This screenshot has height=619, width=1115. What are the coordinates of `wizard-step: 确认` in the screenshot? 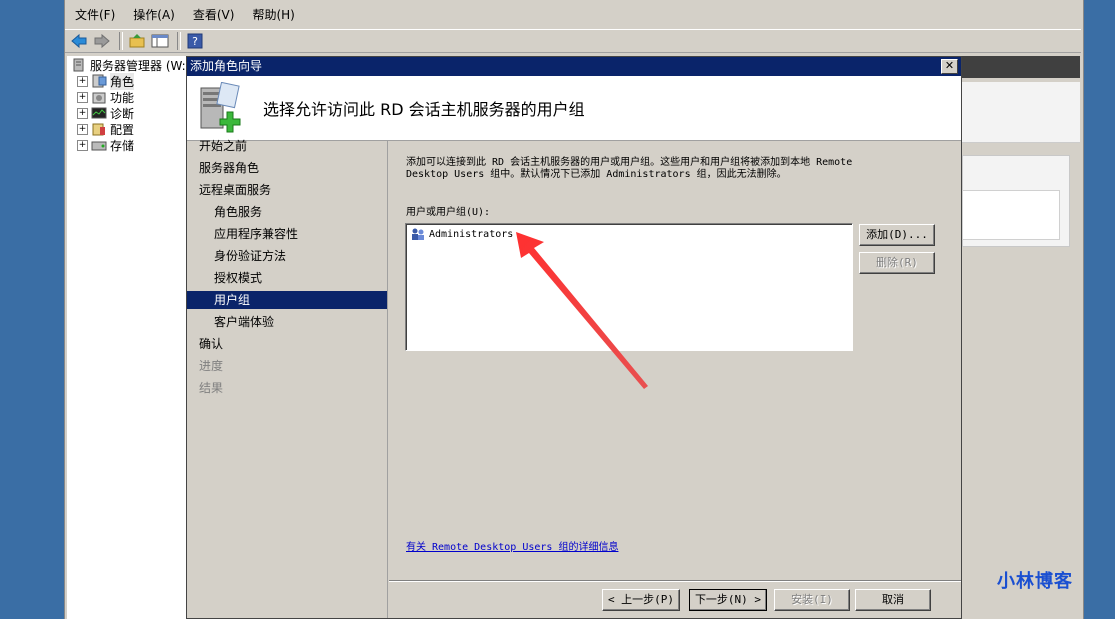 It's located at (287, 344).